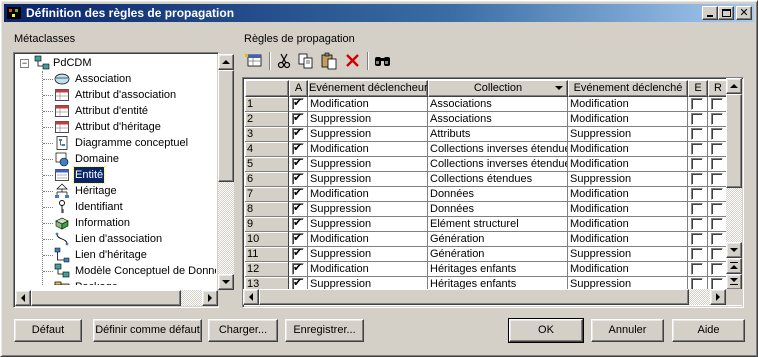  What do you see at coordinates (698, 88) in the screenshot?
I see `column-header-e: E` at bounding box center [698, 88].